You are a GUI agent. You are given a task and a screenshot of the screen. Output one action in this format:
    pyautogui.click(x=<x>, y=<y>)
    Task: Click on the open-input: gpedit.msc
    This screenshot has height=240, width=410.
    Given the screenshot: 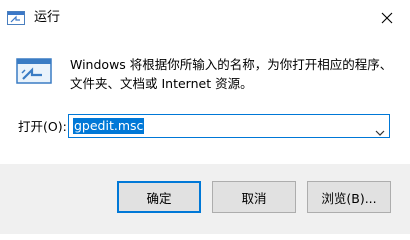 What is the action you would take?
    pyautogui.click(x=109, y=126)
    